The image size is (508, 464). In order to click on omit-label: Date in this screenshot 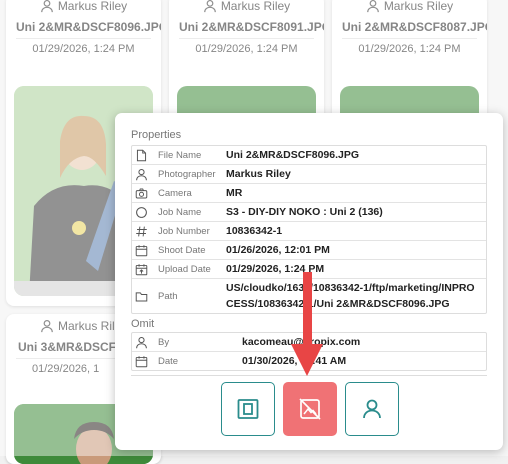, I will do `click(168, 361)`.